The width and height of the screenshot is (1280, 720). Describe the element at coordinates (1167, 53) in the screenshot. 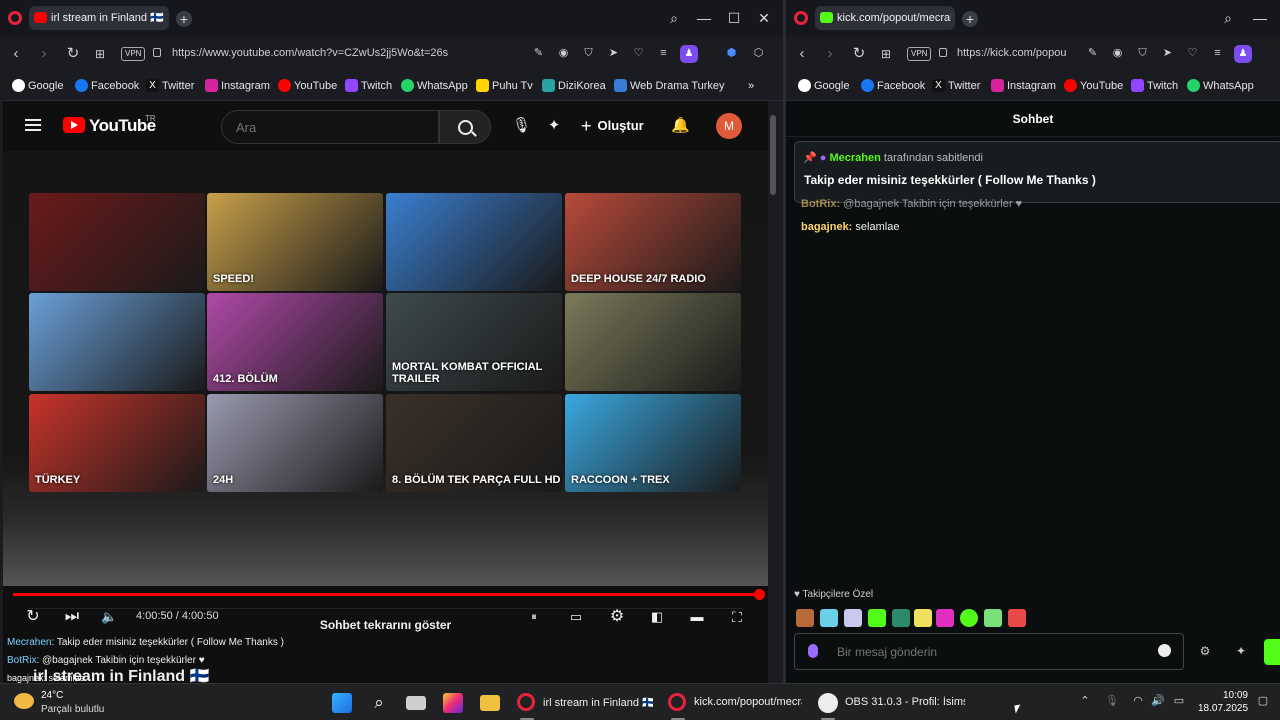

I see `send-icon: ➤` at that location.